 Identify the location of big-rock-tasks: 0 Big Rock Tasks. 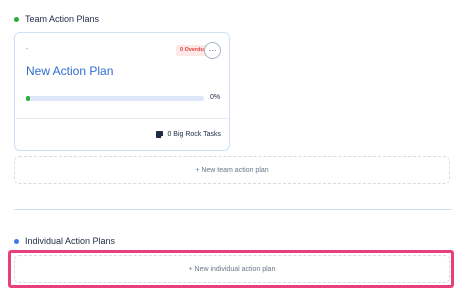
(188, 135).